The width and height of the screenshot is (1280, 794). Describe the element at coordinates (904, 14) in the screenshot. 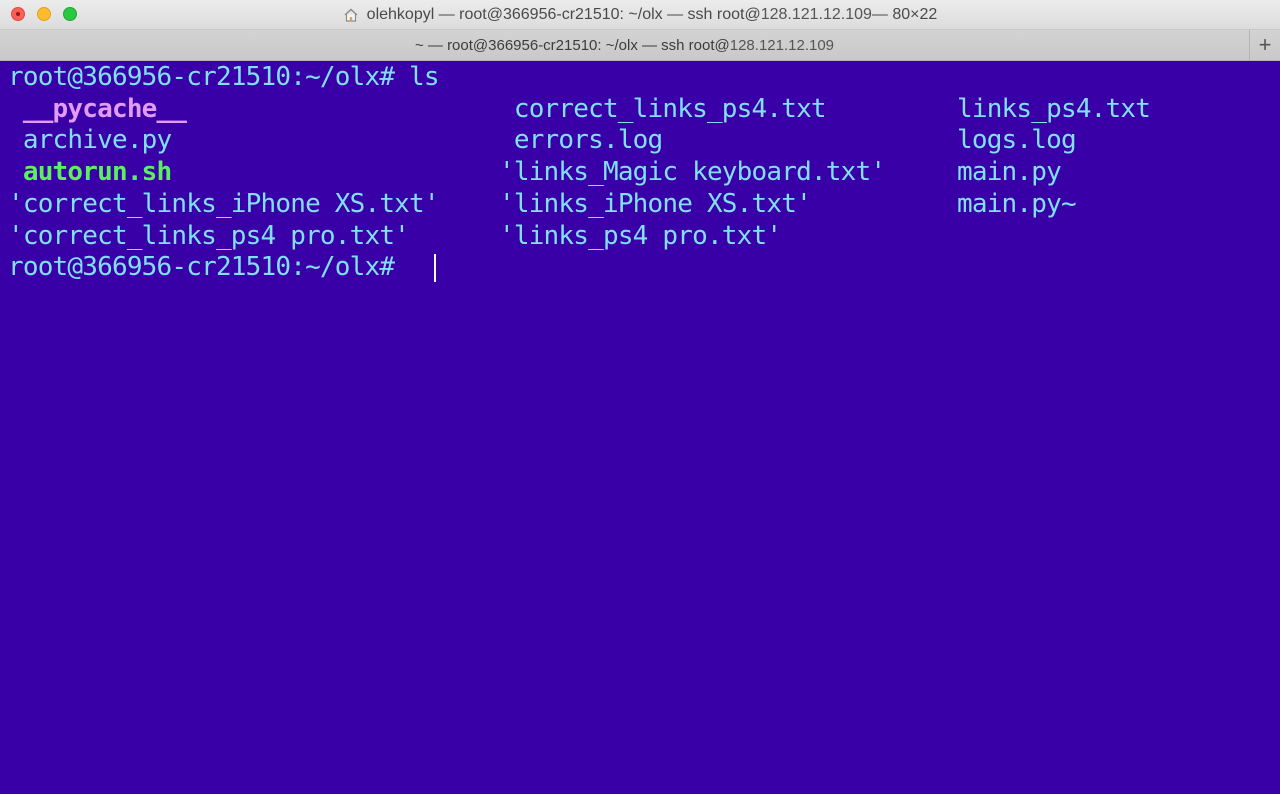

I see `window-title-size: — 80×22` at that location.